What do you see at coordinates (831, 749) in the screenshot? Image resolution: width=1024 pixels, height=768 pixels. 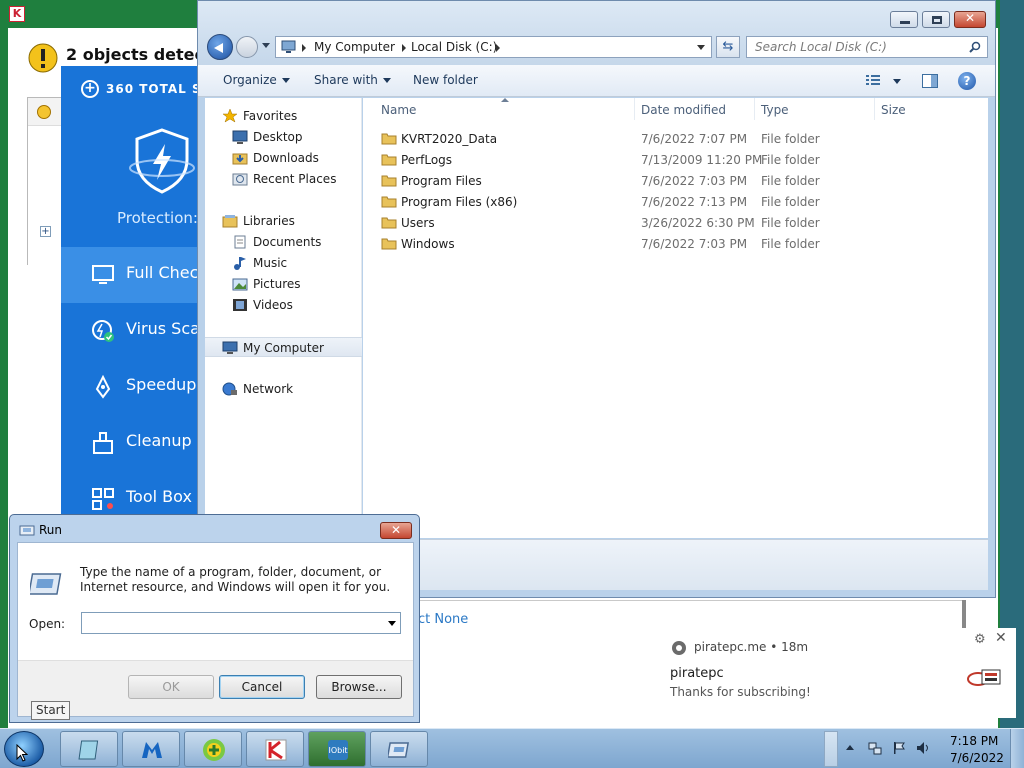 I see `taskbar-scroll` at bounding box center [831, 749].